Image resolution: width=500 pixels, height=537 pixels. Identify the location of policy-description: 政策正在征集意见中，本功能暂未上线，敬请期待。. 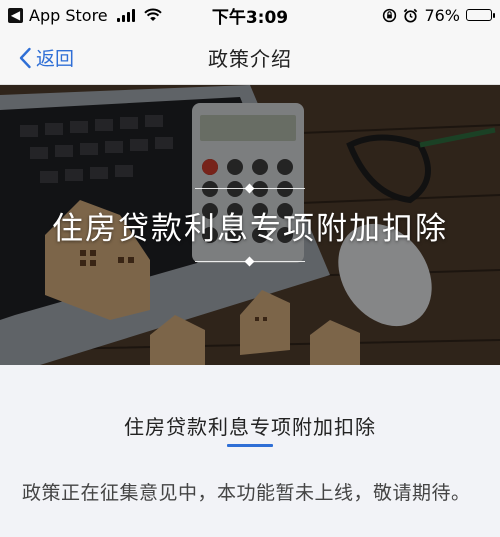
(246, 493).